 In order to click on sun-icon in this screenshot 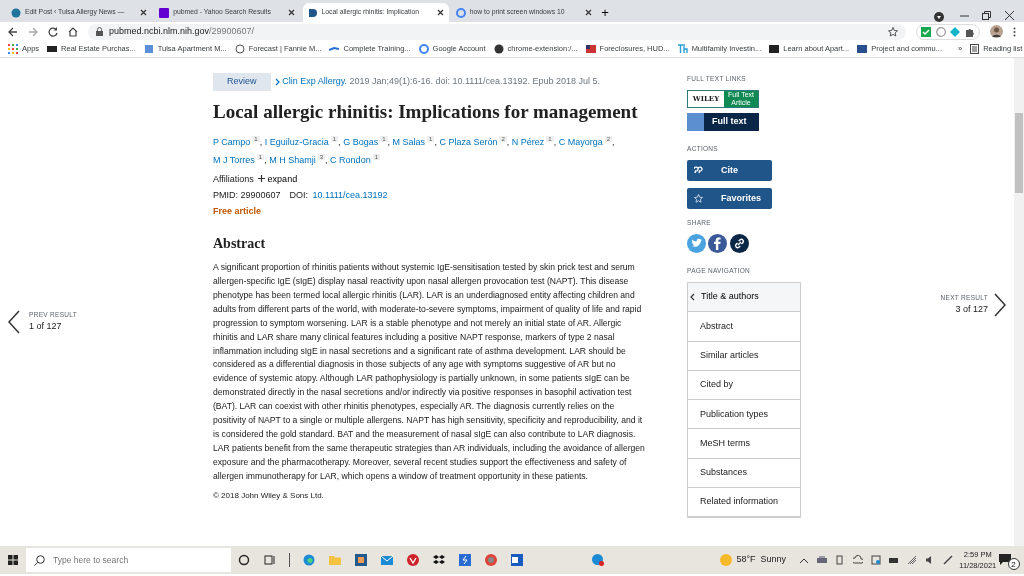, I will do `click(725, 560)`.